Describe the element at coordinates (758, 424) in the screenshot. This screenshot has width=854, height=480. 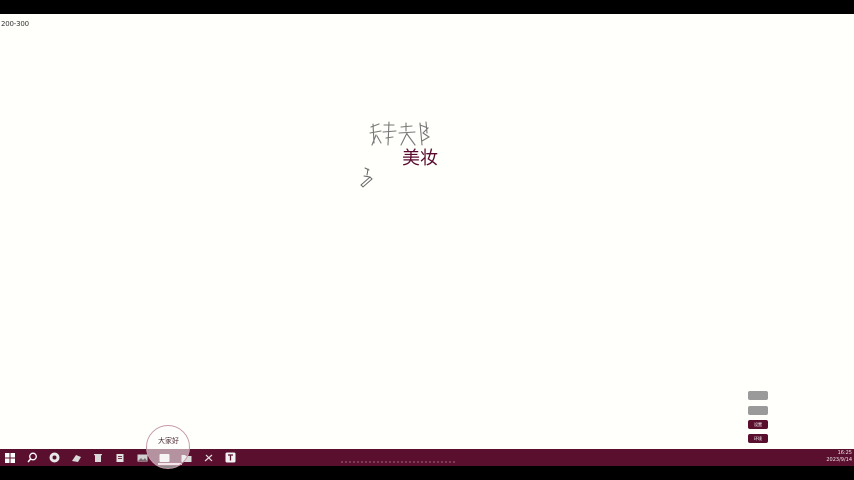
I see `side-button-settings: 设置` at that location.